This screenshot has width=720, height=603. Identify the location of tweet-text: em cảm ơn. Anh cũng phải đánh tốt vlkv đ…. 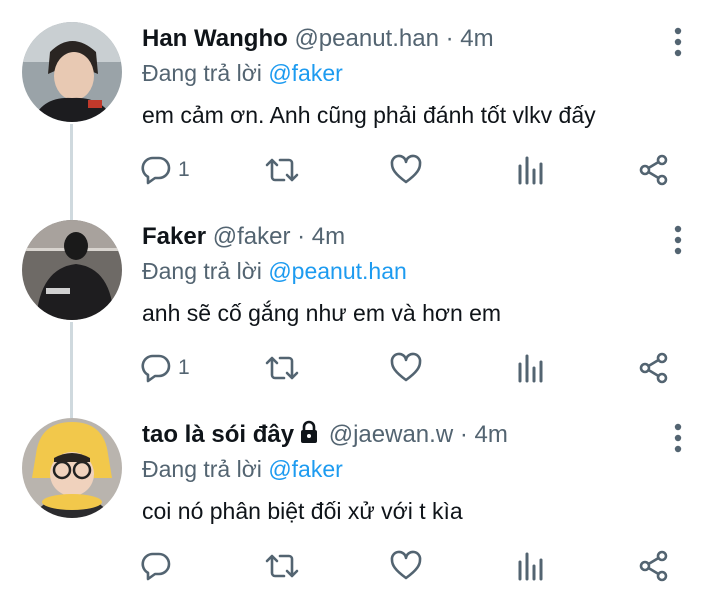
(369, 115).